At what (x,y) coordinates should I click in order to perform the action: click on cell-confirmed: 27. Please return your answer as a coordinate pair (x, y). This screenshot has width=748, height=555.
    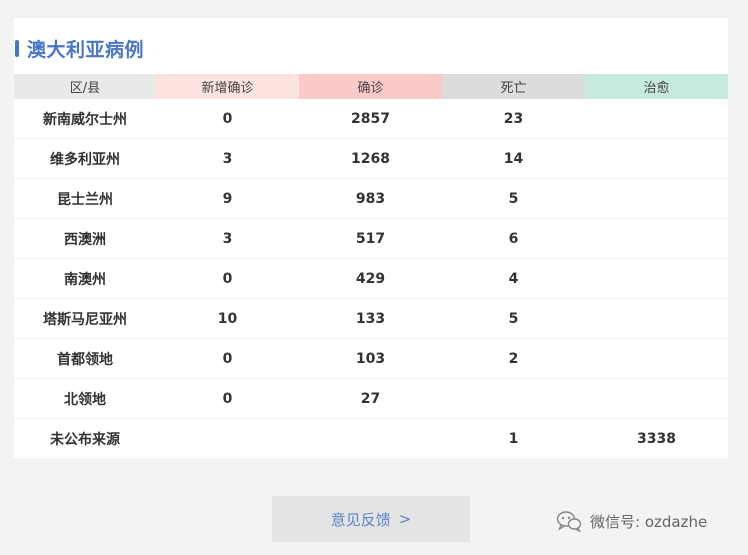
    Looking at the image, I should click on (370, 398).